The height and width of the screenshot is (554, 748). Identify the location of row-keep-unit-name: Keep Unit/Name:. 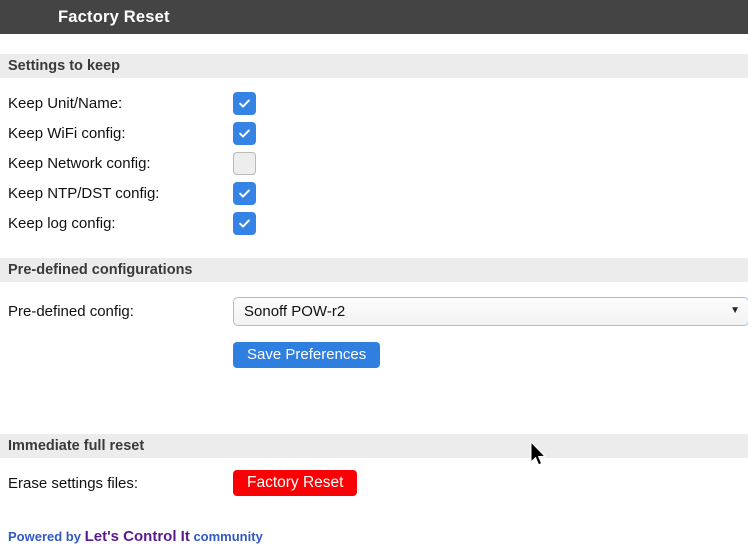
(374, 103).